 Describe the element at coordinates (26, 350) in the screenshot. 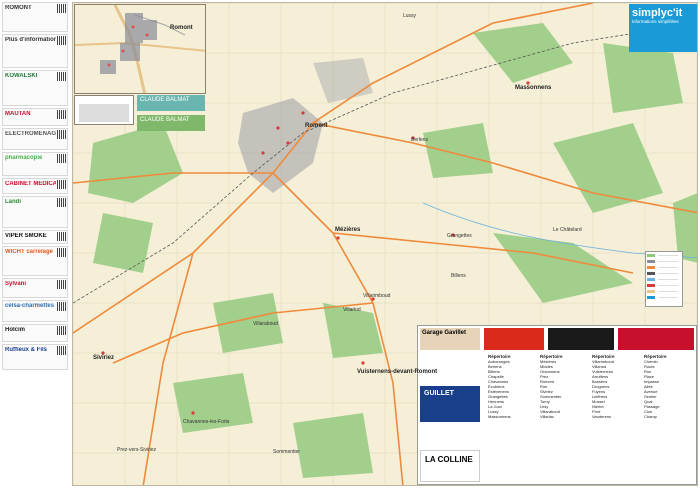

I see `ad-tile-text: Ruffieux & Fils` at that location.